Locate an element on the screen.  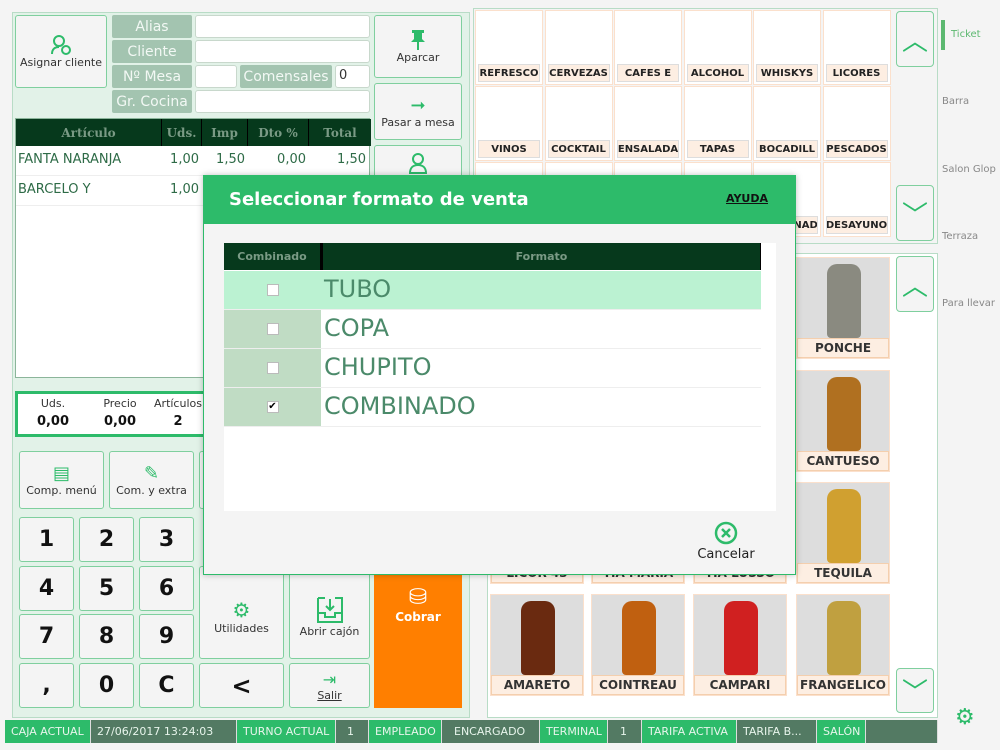
product-scroll-up: ︿ is located at coordinates (915, 284).